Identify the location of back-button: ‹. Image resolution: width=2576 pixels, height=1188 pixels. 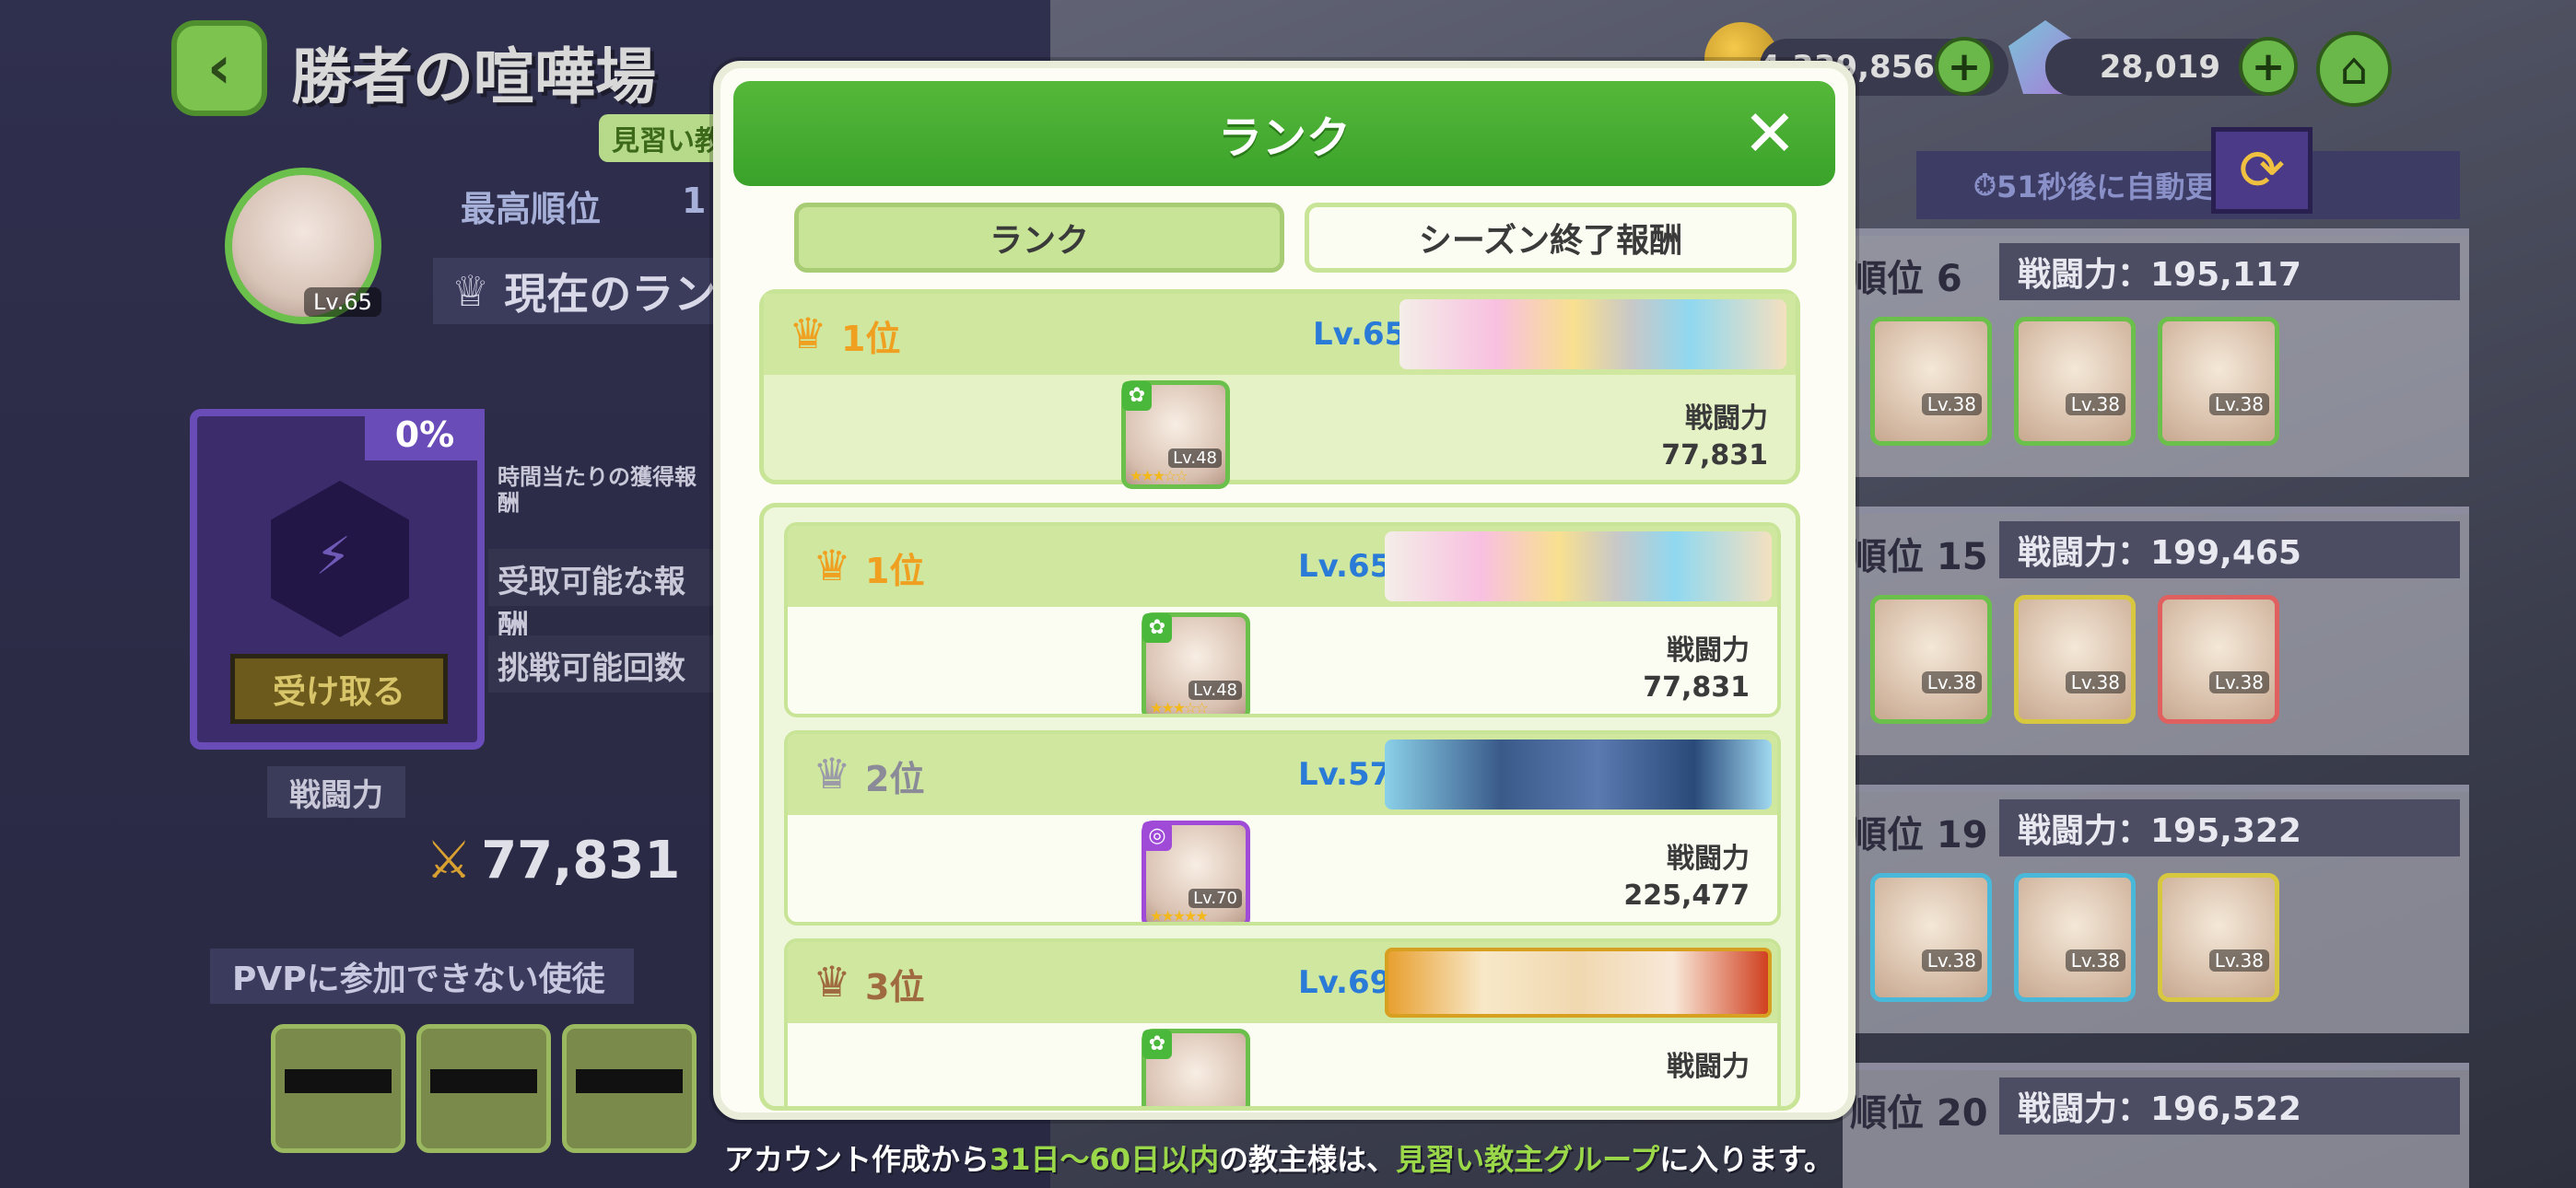
(219, 68).